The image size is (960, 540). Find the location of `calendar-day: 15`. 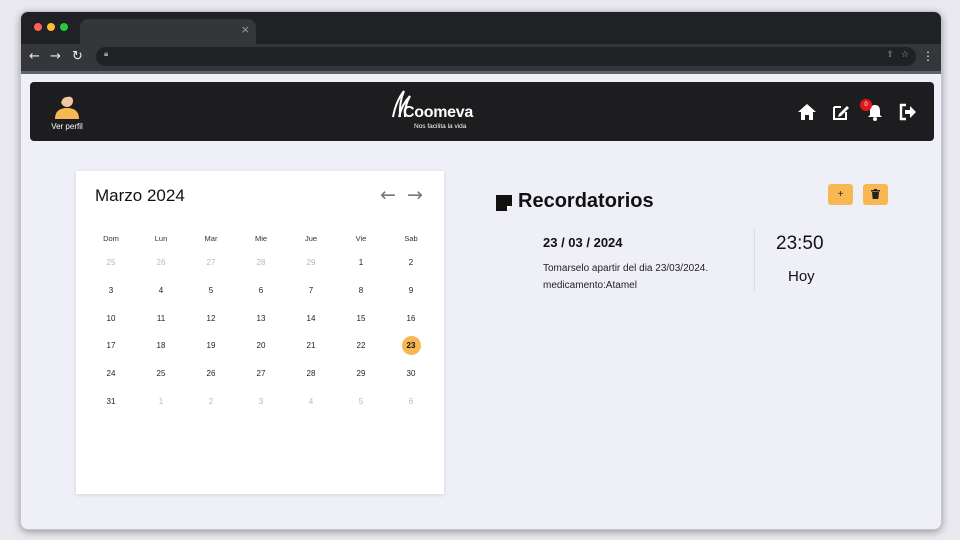

calendar-day: 15 is located at coordinates (361, 318).